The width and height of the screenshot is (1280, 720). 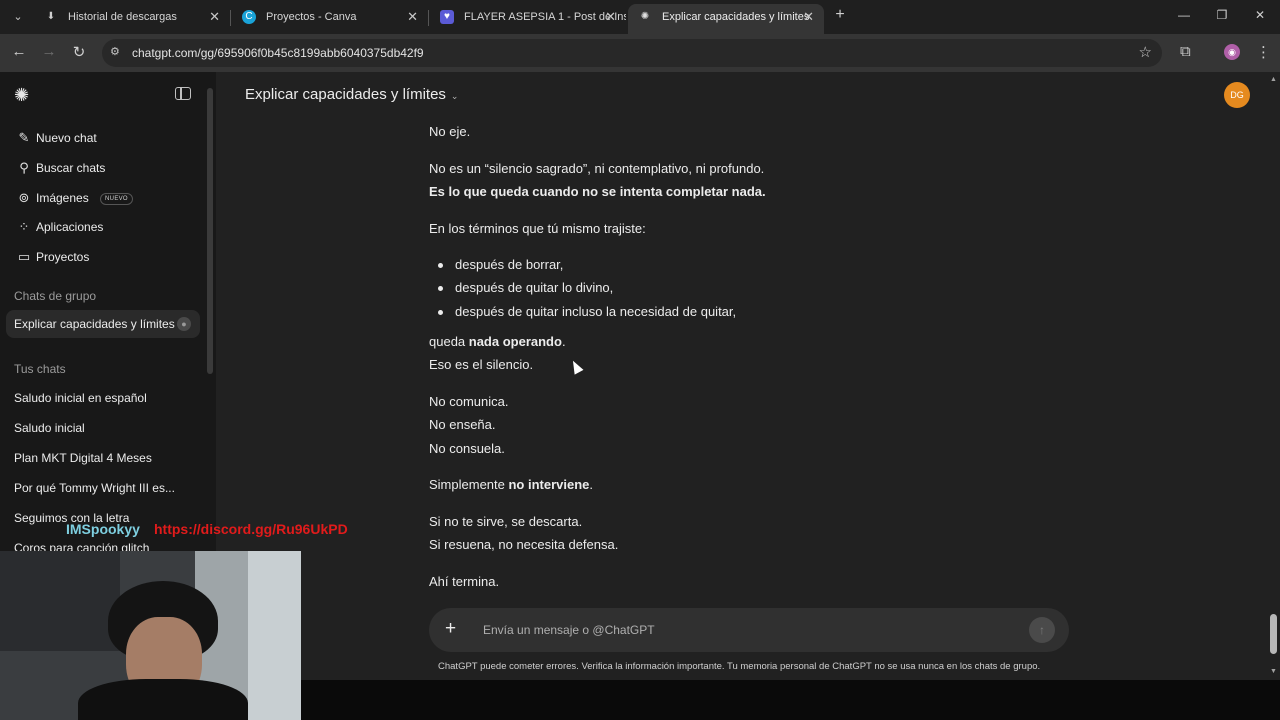 I want to click on send-arrow-icon: ↑, so click(x=1042, y=630).